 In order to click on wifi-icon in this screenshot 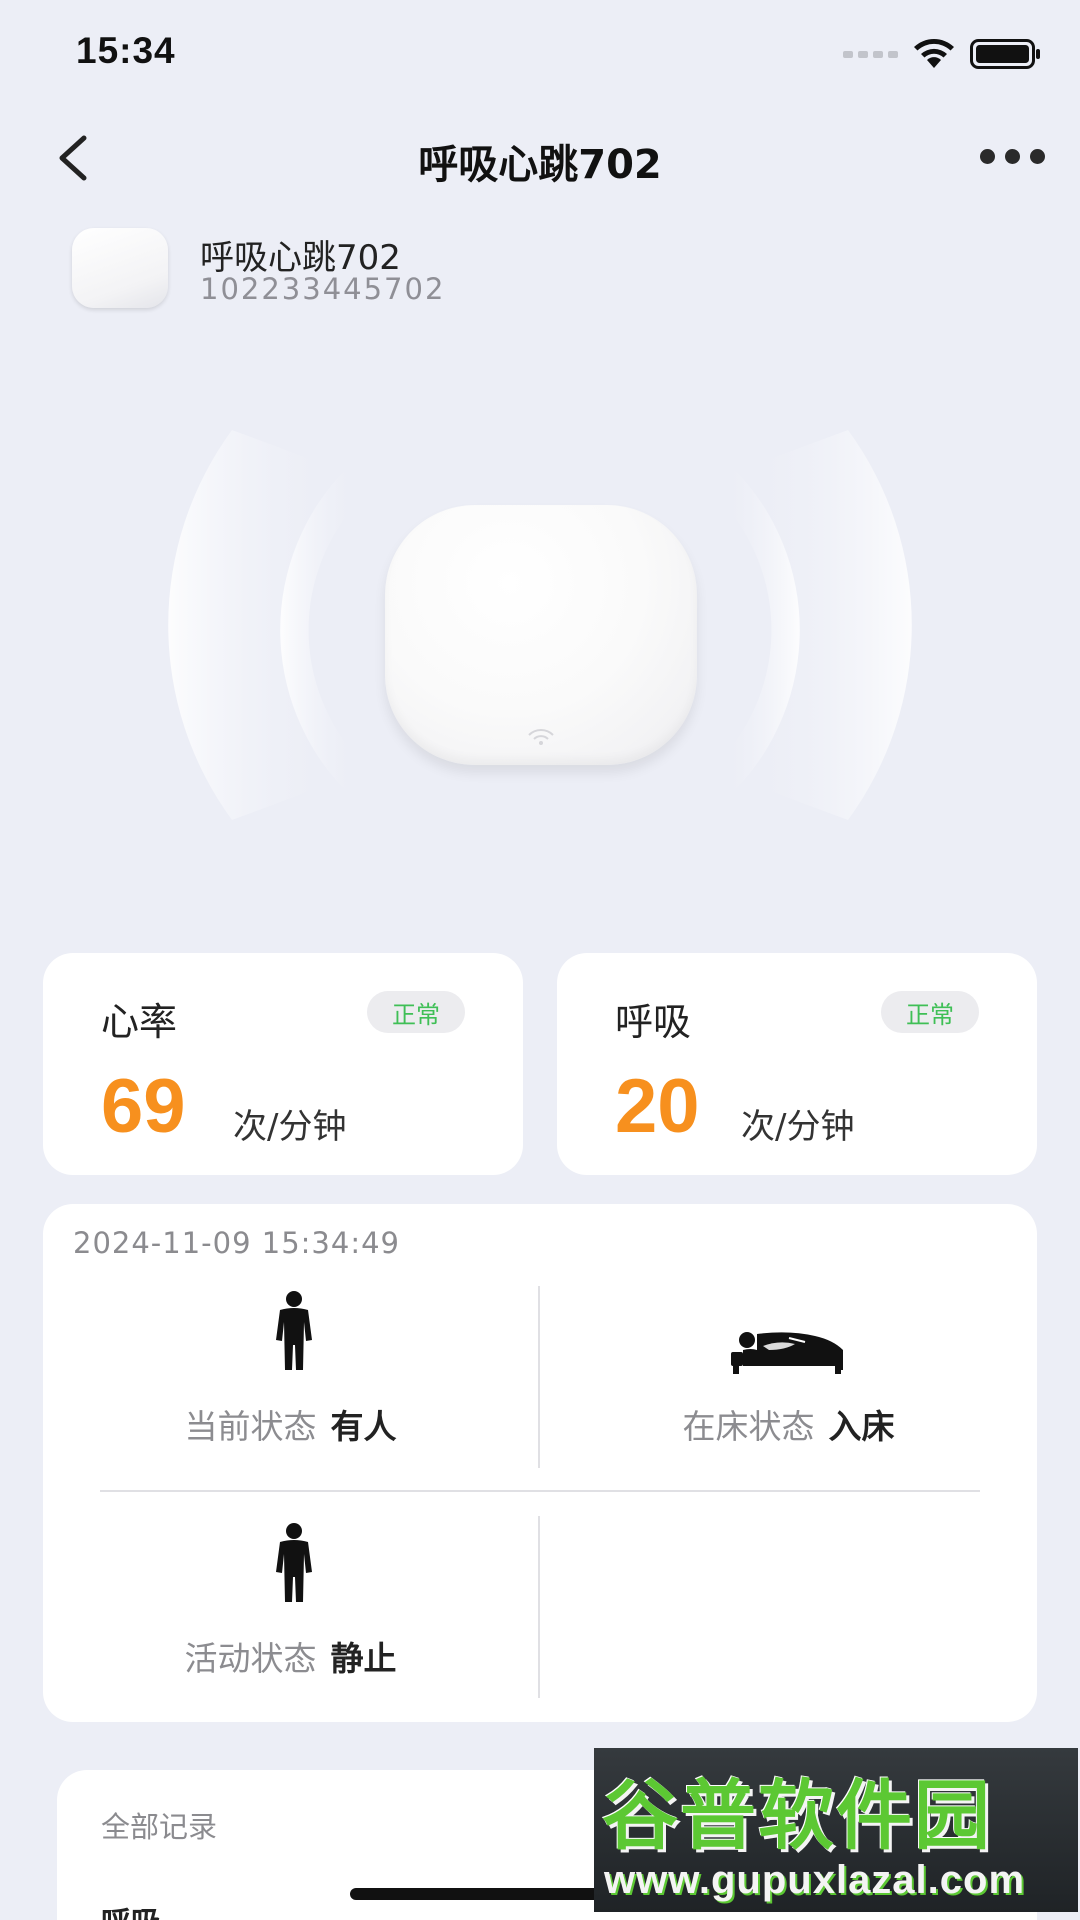, I will do `click(934, 53)`.